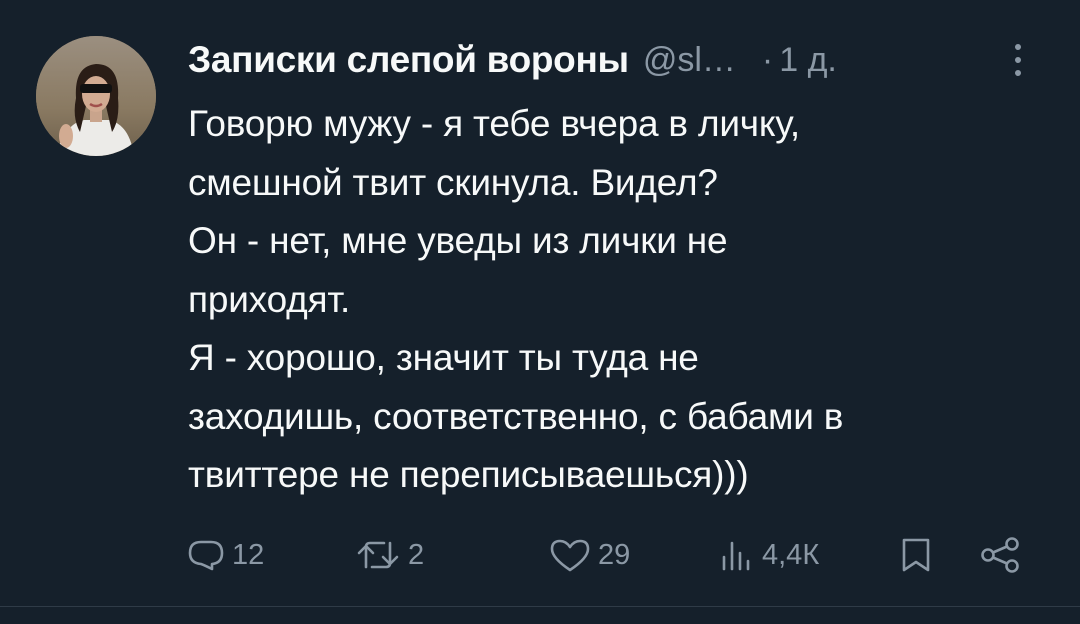 This screenshot has height=624, width=1080. Describe the element at coordinates (408, 60) in the screenshot. I see `author-name: Записки слепой вороны` at that location.